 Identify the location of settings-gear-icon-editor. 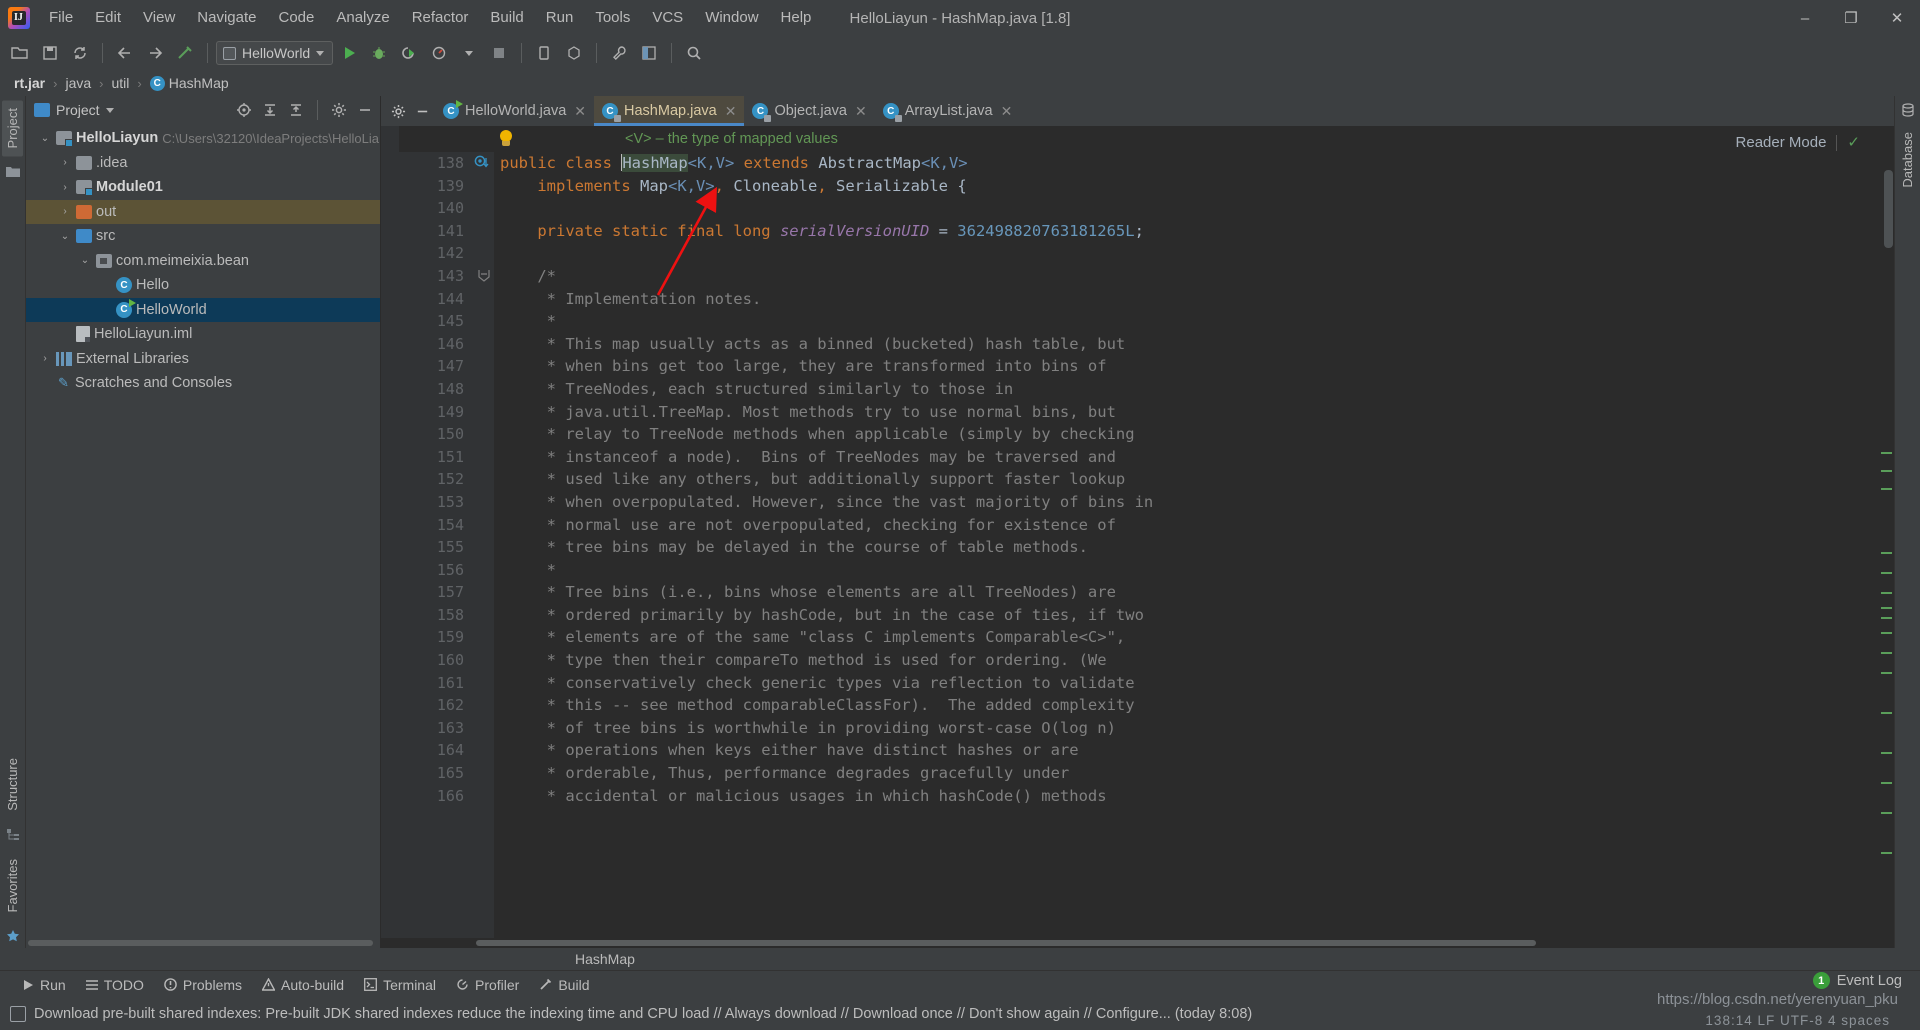
(398, 111).